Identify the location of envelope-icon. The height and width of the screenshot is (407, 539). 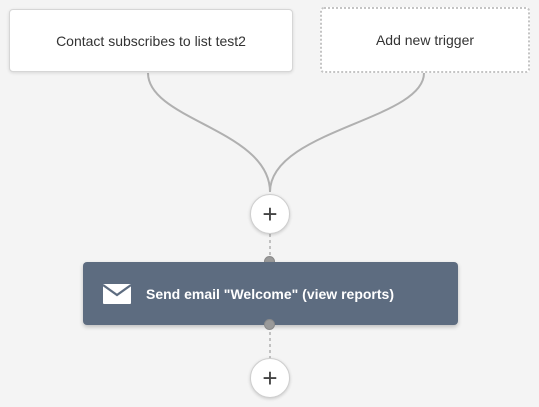
(117, 293).